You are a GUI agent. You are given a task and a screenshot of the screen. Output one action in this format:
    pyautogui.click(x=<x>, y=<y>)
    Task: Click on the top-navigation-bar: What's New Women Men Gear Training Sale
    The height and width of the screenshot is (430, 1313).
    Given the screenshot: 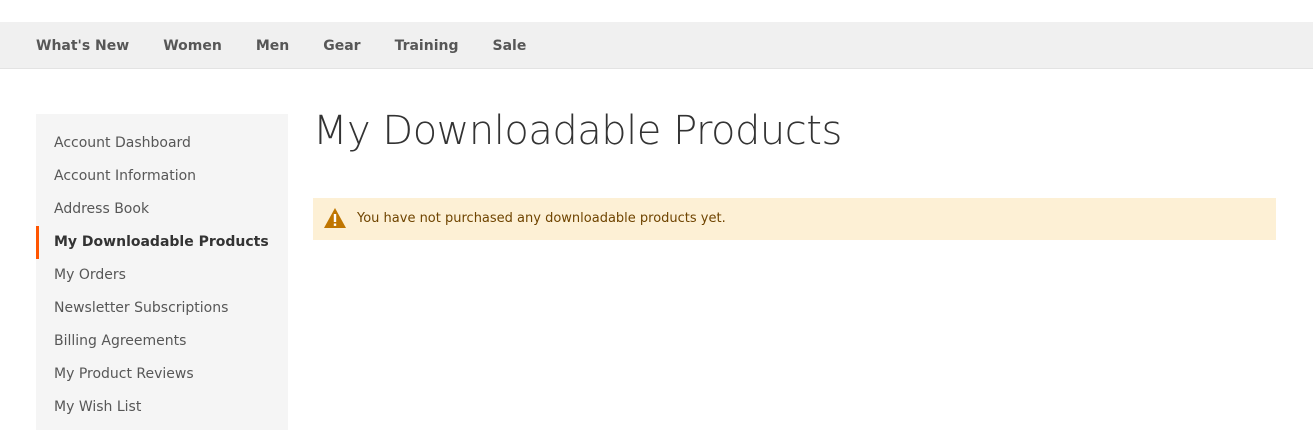 What is the action you would take?
    pyautogui.click(x=656, y=45)
    